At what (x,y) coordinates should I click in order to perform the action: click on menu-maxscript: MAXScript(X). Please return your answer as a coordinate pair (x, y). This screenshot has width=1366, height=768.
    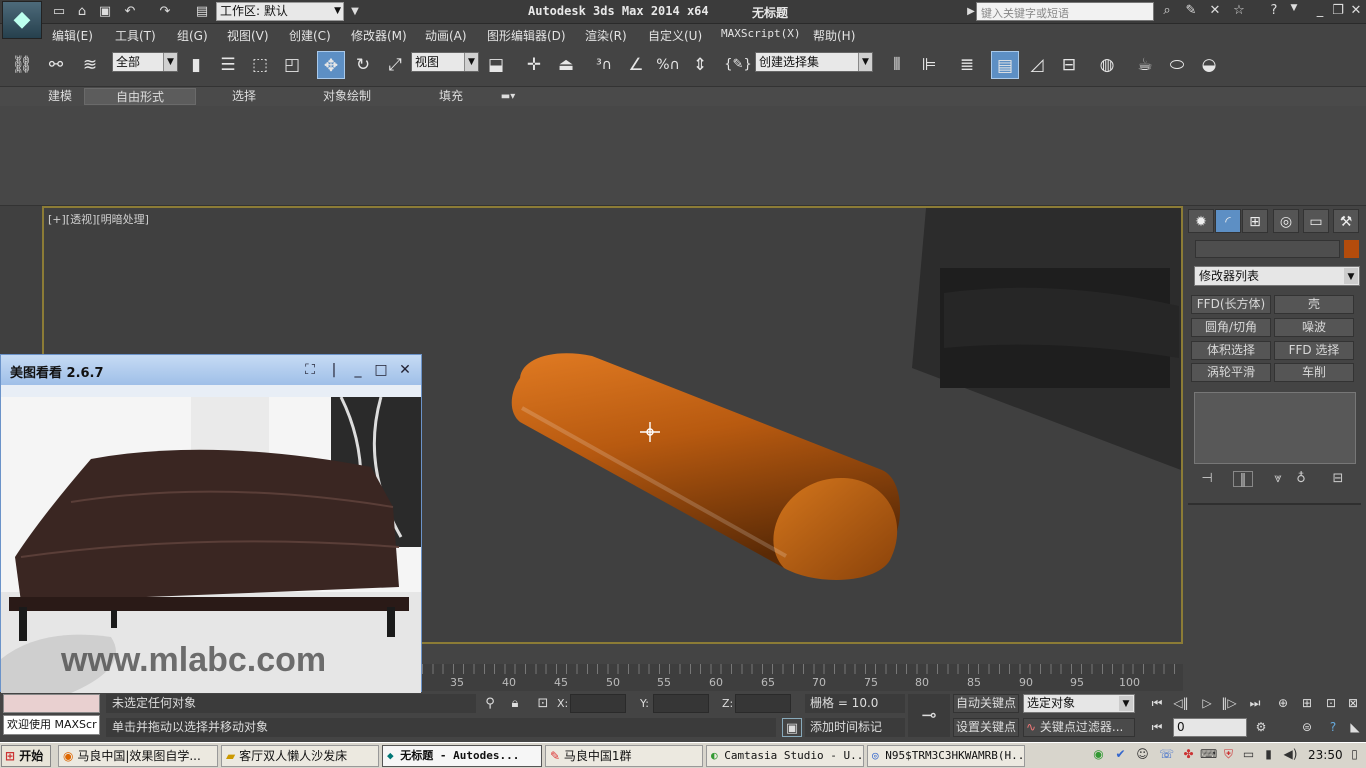
    Looking at the image, I should click on (760, 33).